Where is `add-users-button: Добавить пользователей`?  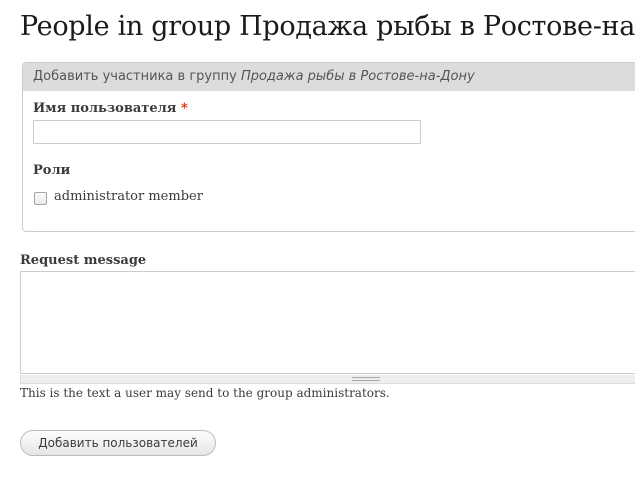 add-users-button: Добавить пользователей is located at coordinates (118, 443).